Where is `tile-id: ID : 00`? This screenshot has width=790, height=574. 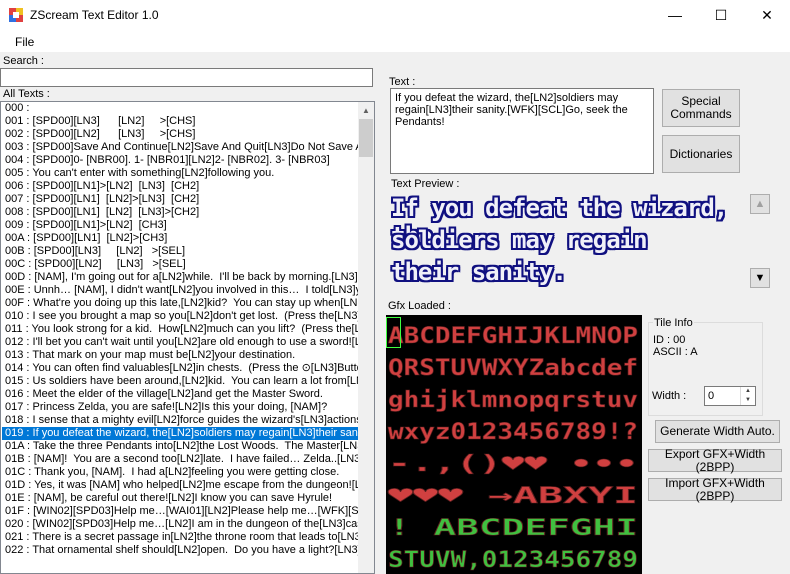 tile-id: ID : 00 is located at coordinates (669, 340).